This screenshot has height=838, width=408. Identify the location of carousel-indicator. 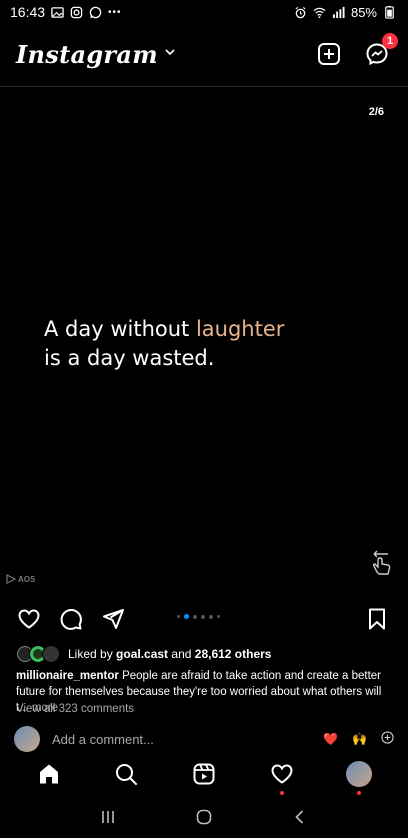
(198, 616).